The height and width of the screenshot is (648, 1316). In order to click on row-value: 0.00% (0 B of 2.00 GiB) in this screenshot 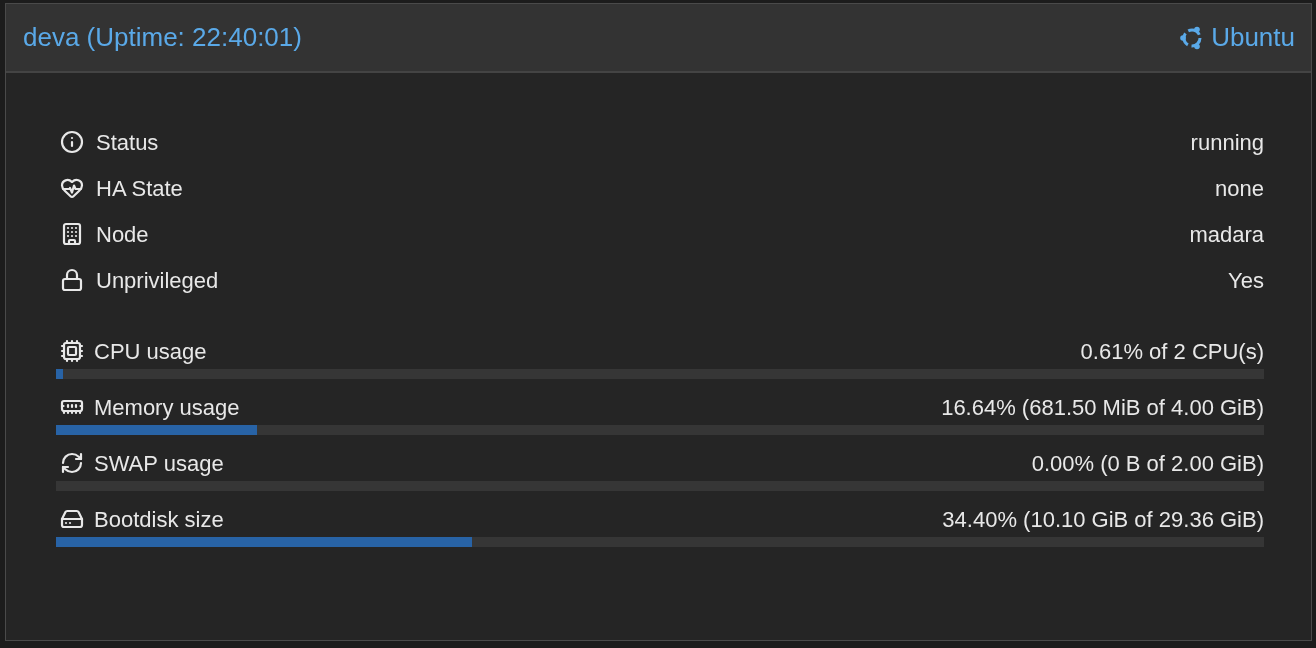, I will do `click(1147, 463)`.